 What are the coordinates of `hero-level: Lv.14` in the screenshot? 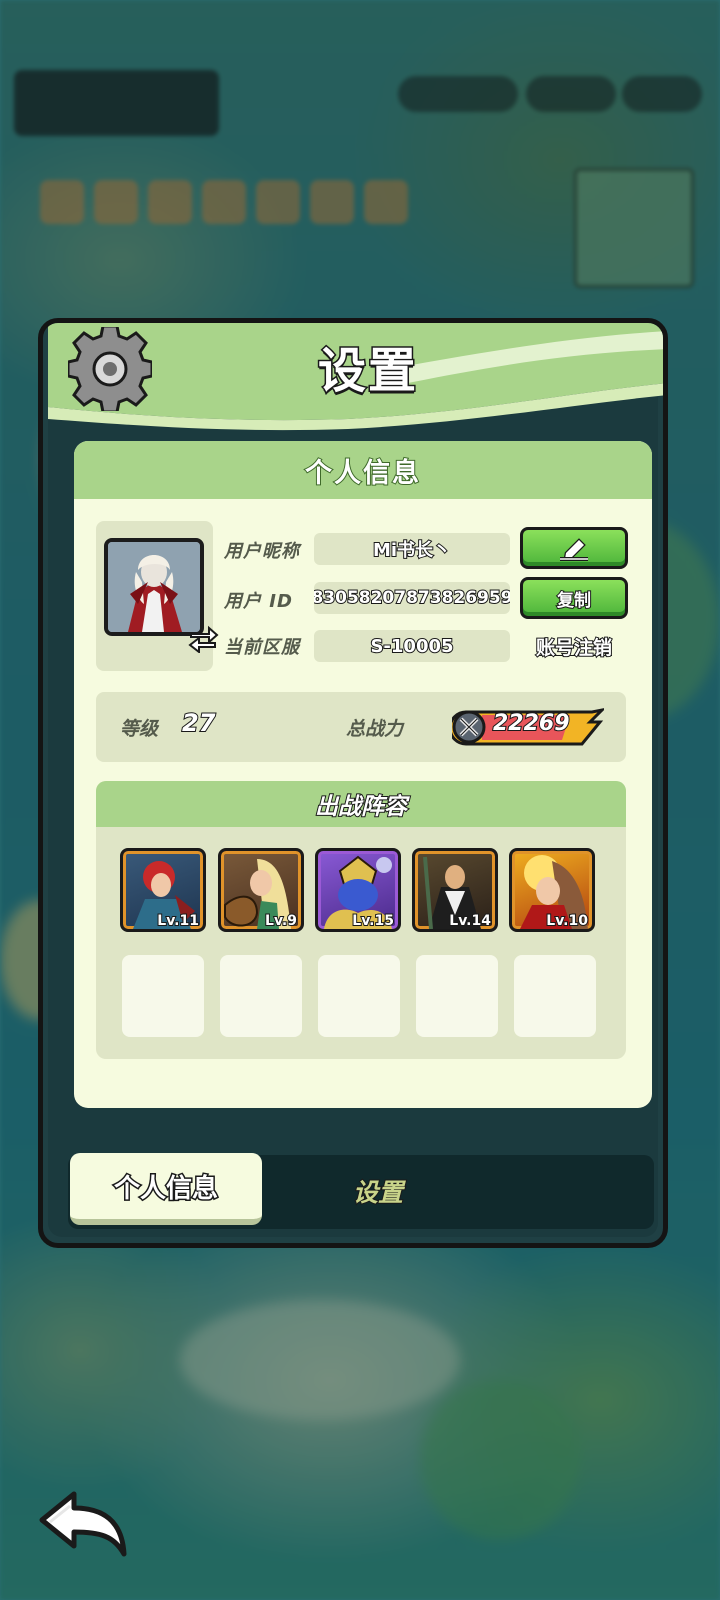 It's located at (470, 920).